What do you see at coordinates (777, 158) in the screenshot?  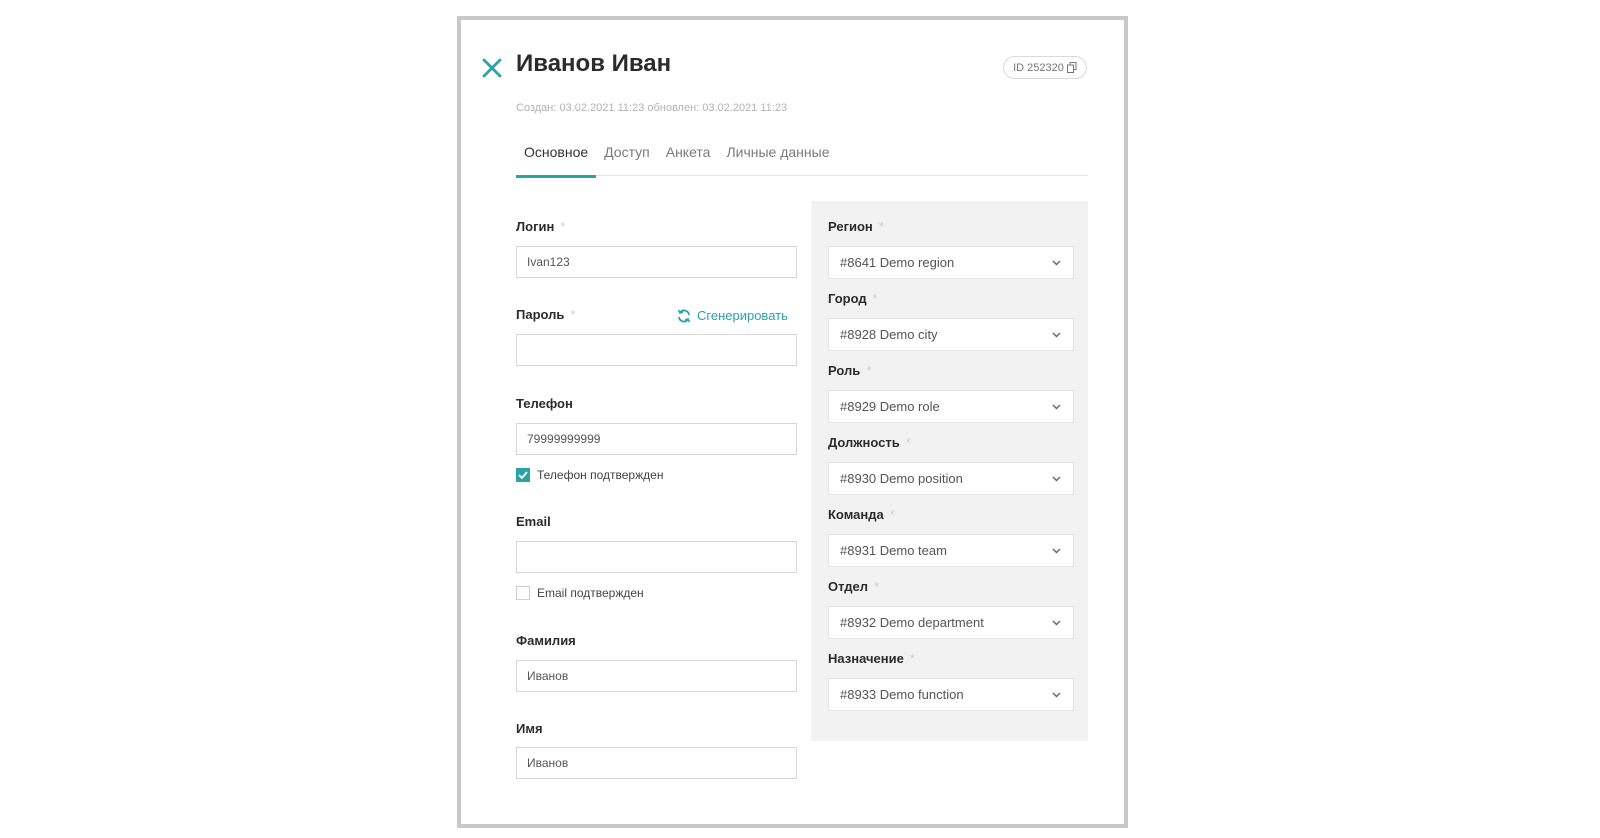 I see `tab-personal-data: Личные данные` at bounding box center [777, 158].